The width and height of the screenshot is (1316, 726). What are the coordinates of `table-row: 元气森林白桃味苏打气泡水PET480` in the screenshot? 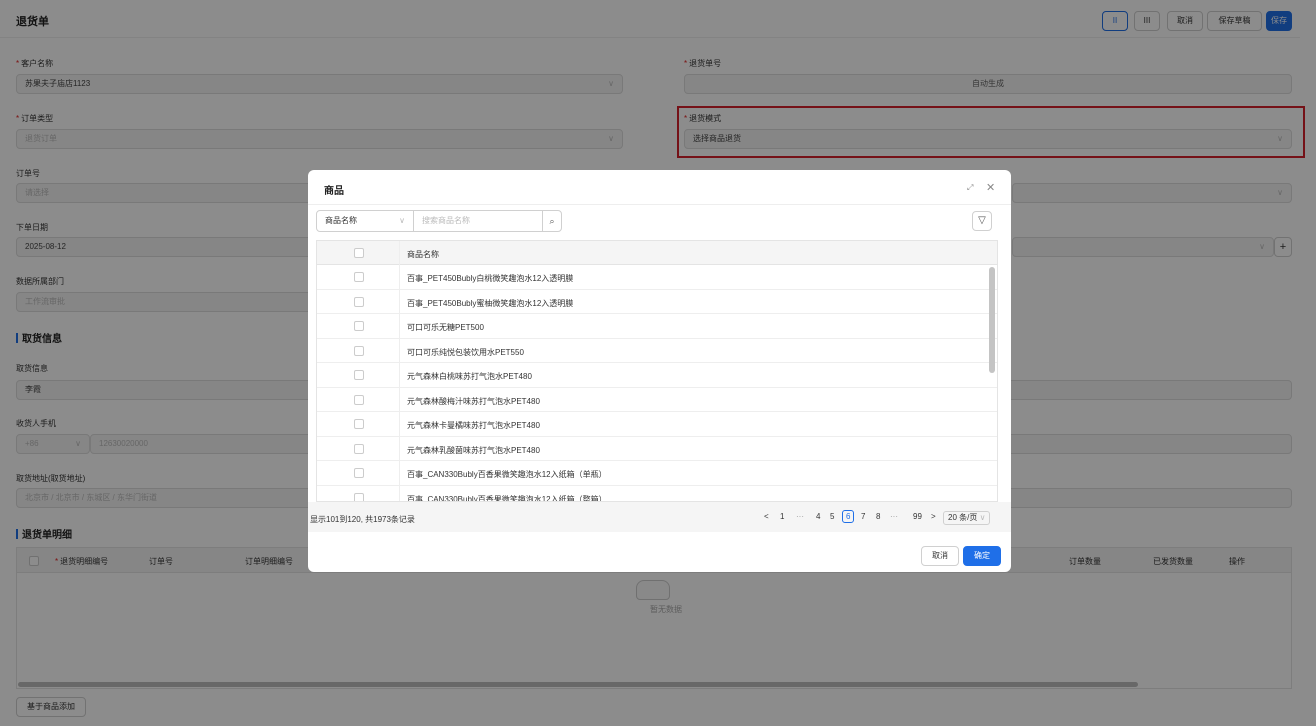 It's located at (657, 375).